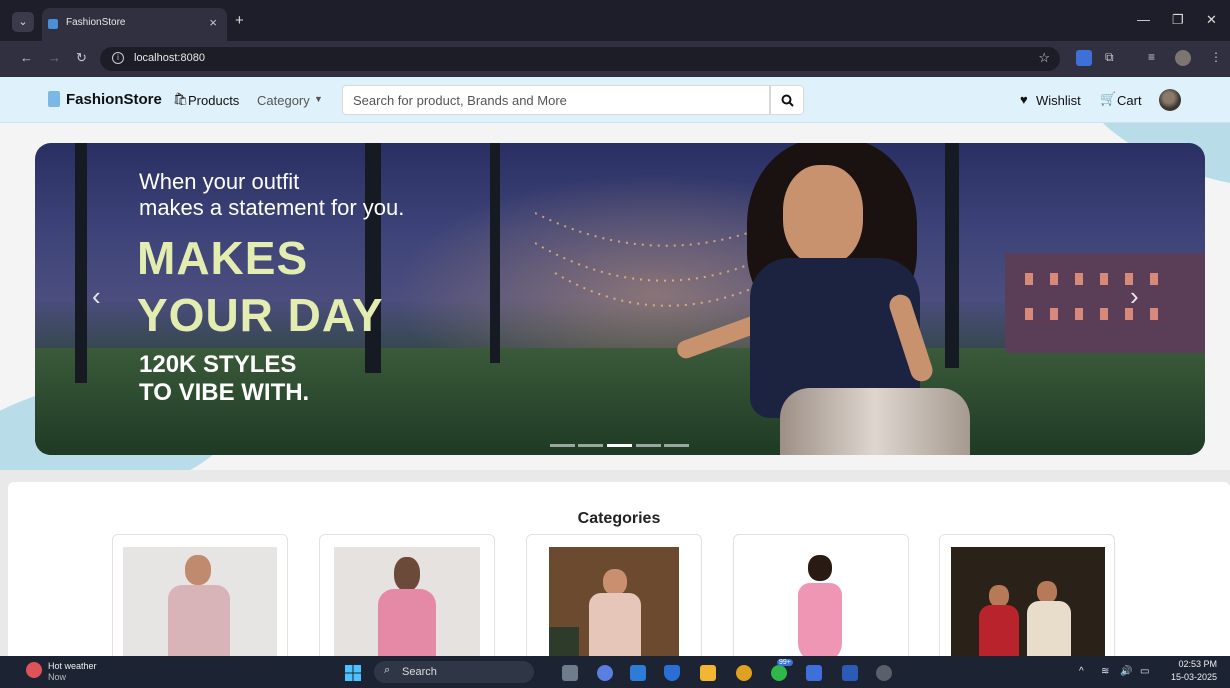 Image resolution: width=1230 pixels, height=688 pixels. What do you see at coordinates (744, 673) in the screenshot?
I see `chrome-icon` at bounding box center [744, 673].